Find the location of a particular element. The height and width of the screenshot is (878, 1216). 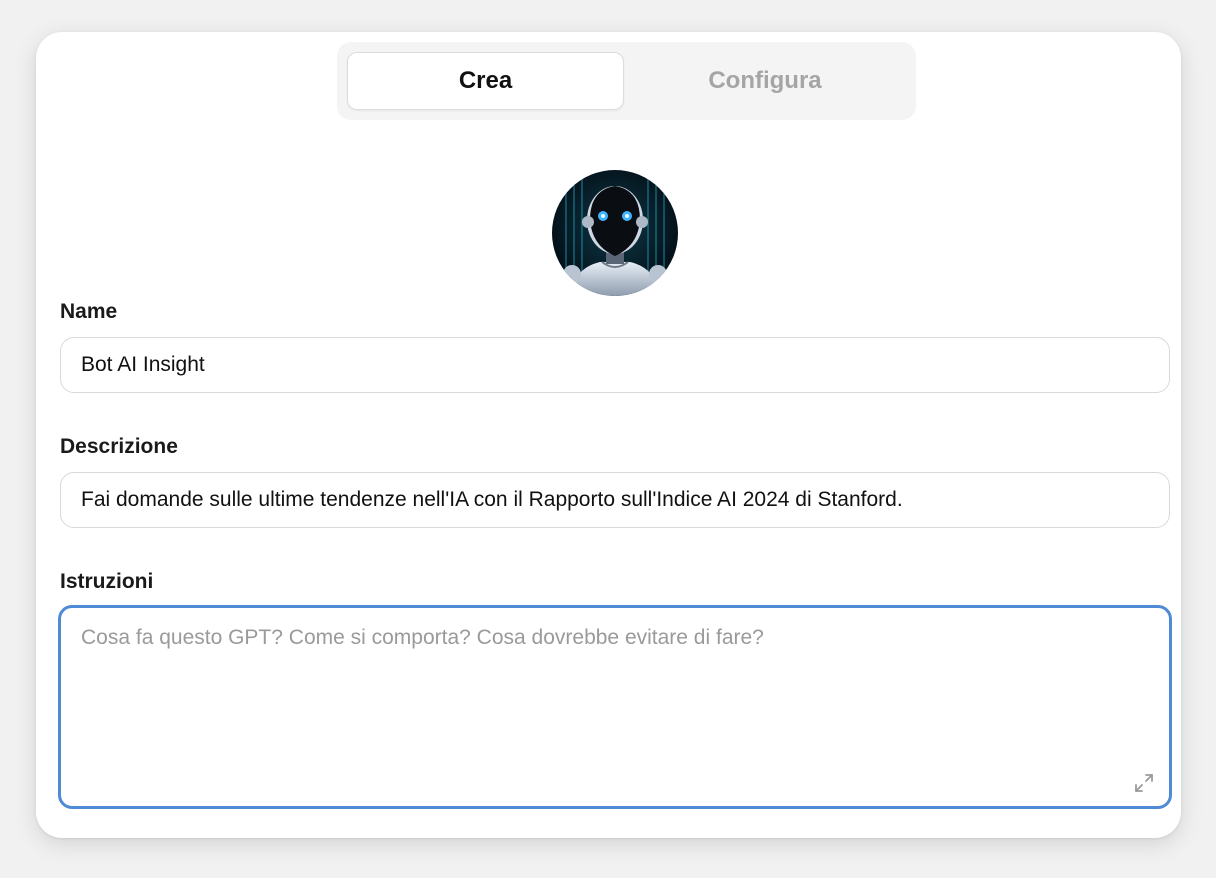

instructions-label: Istruzioni is located at coordinates (107, 581).